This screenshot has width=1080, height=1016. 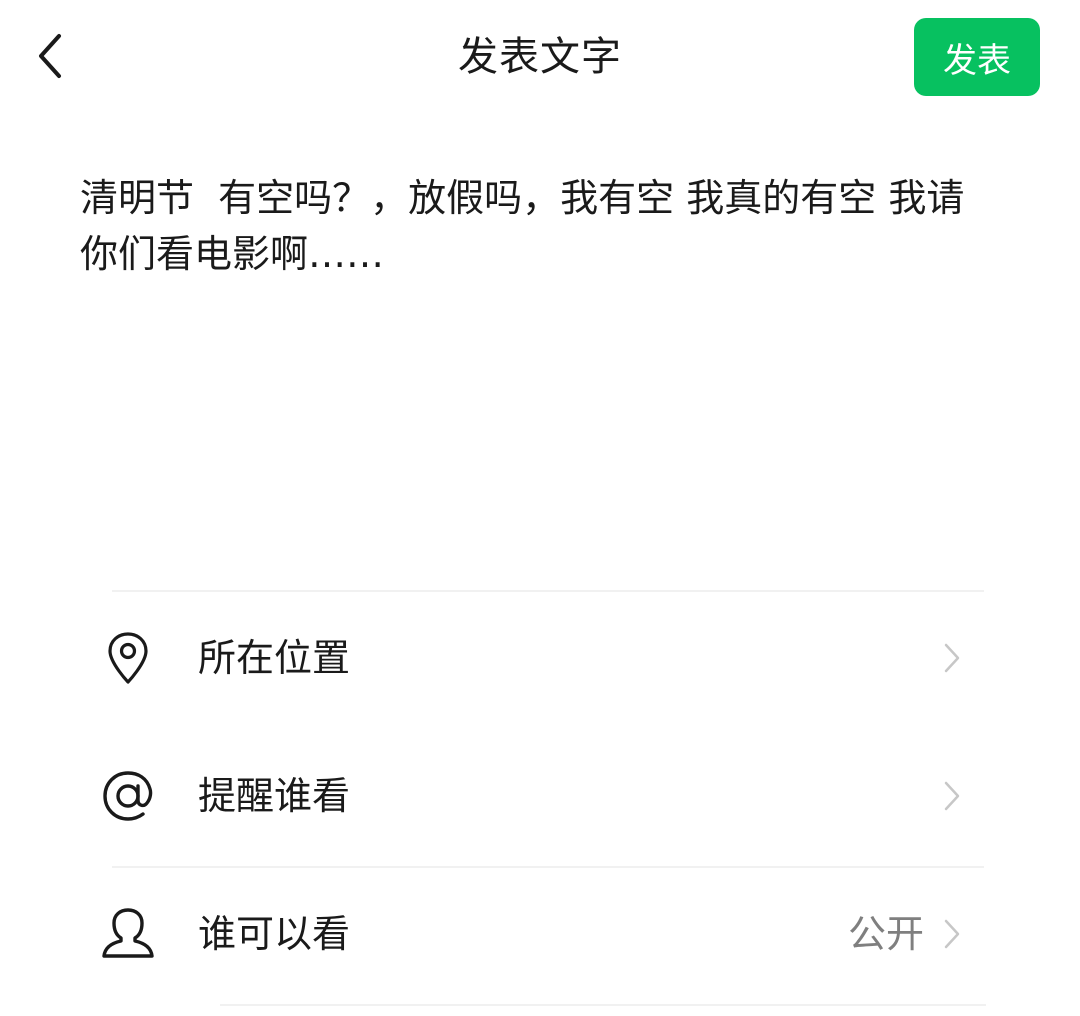 What do you see at coordinates (540, 798) in the screenshot?
I see `option-mention: 提醒谁看` at bounding box center [540, 798].